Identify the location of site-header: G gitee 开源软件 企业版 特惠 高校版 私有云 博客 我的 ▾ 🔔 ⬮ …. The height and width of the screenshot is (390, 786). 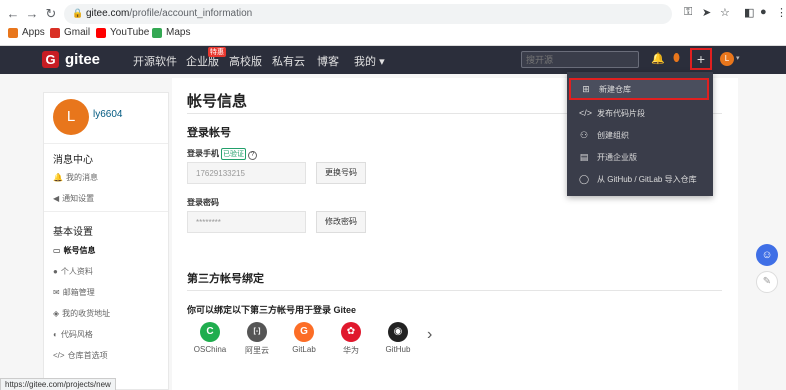
(393, 60).